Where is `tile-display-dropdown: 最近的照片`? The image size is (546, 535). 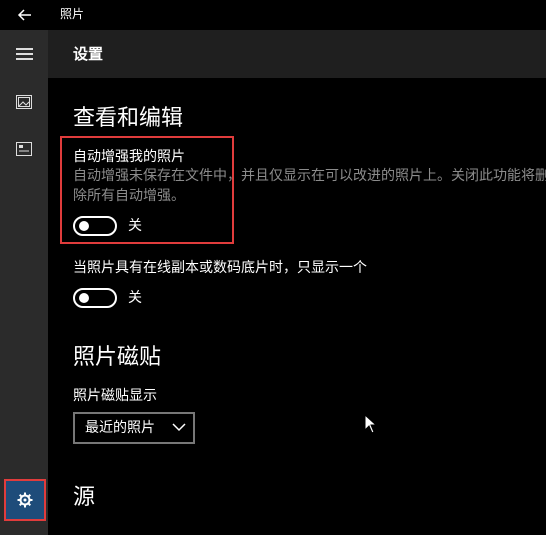 tile-display-dropdown: 最近的照片 is located at coordinates (134, 428).